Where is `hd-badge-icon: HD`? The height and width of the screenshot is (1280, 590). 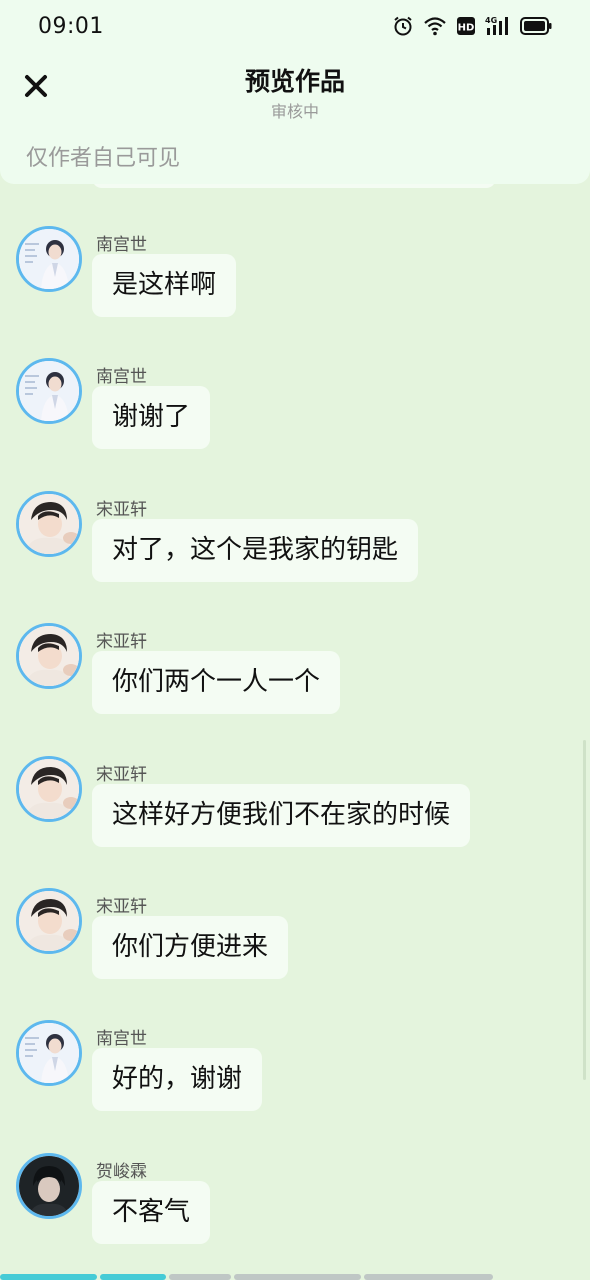 hd-badge-icon: HD is located at coordinates (466, 26).